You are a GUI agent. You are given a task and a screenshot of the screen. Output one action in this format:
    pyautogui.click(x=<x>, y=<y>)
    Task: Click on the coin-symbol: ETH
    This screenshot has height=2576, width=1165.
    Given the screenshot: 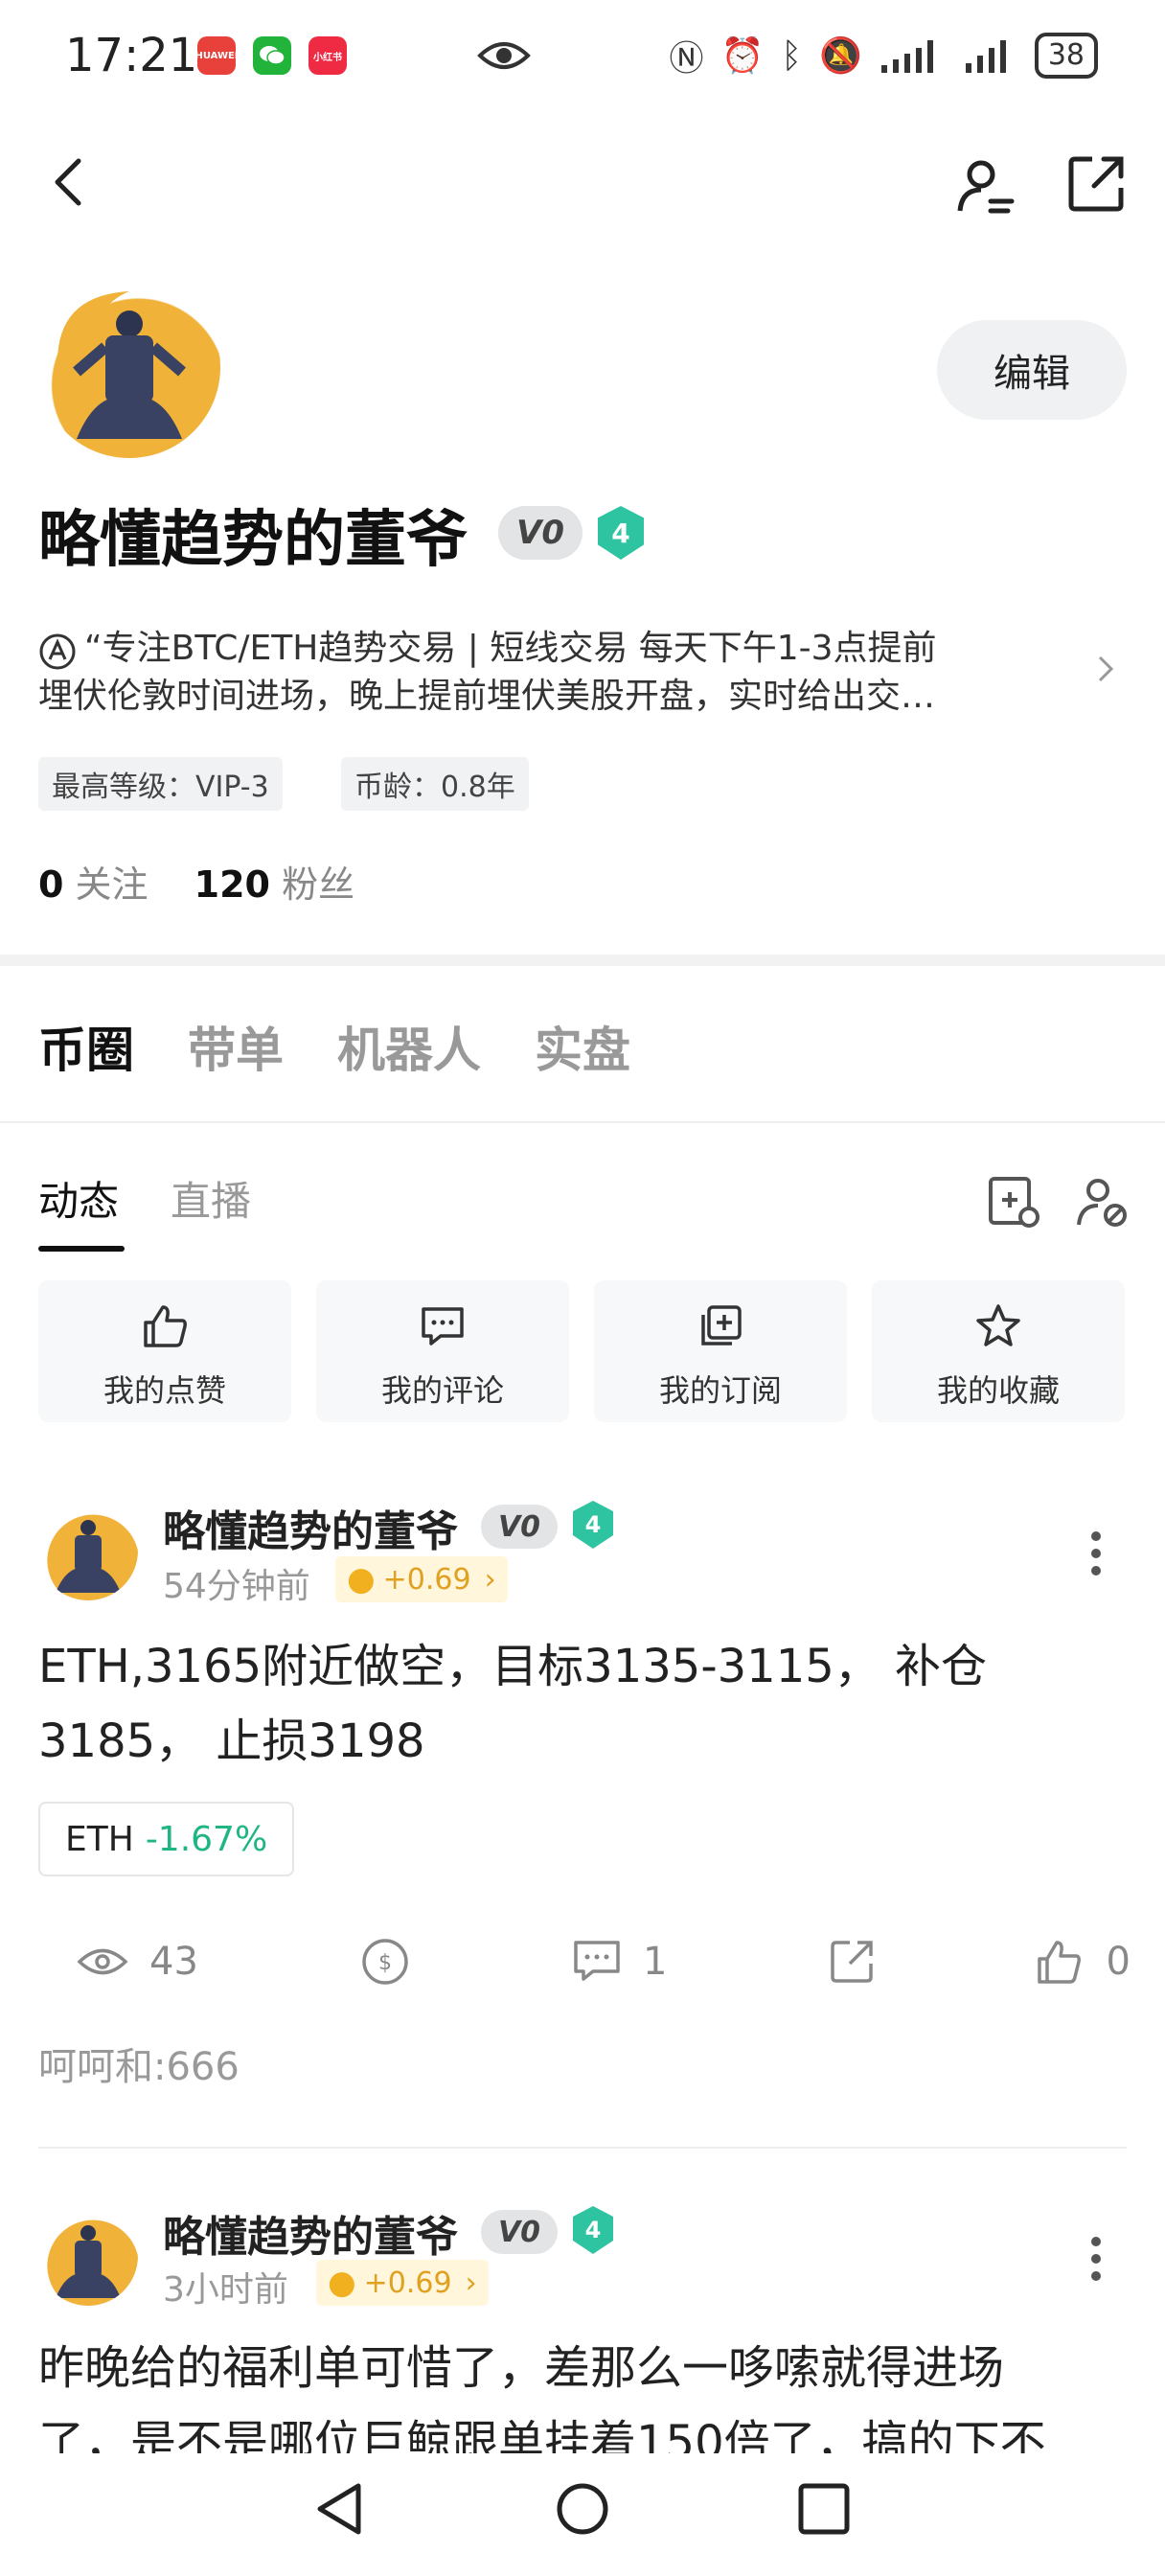 What is the action you would take?
    pyautogui.click(x=100, y=1839)
    